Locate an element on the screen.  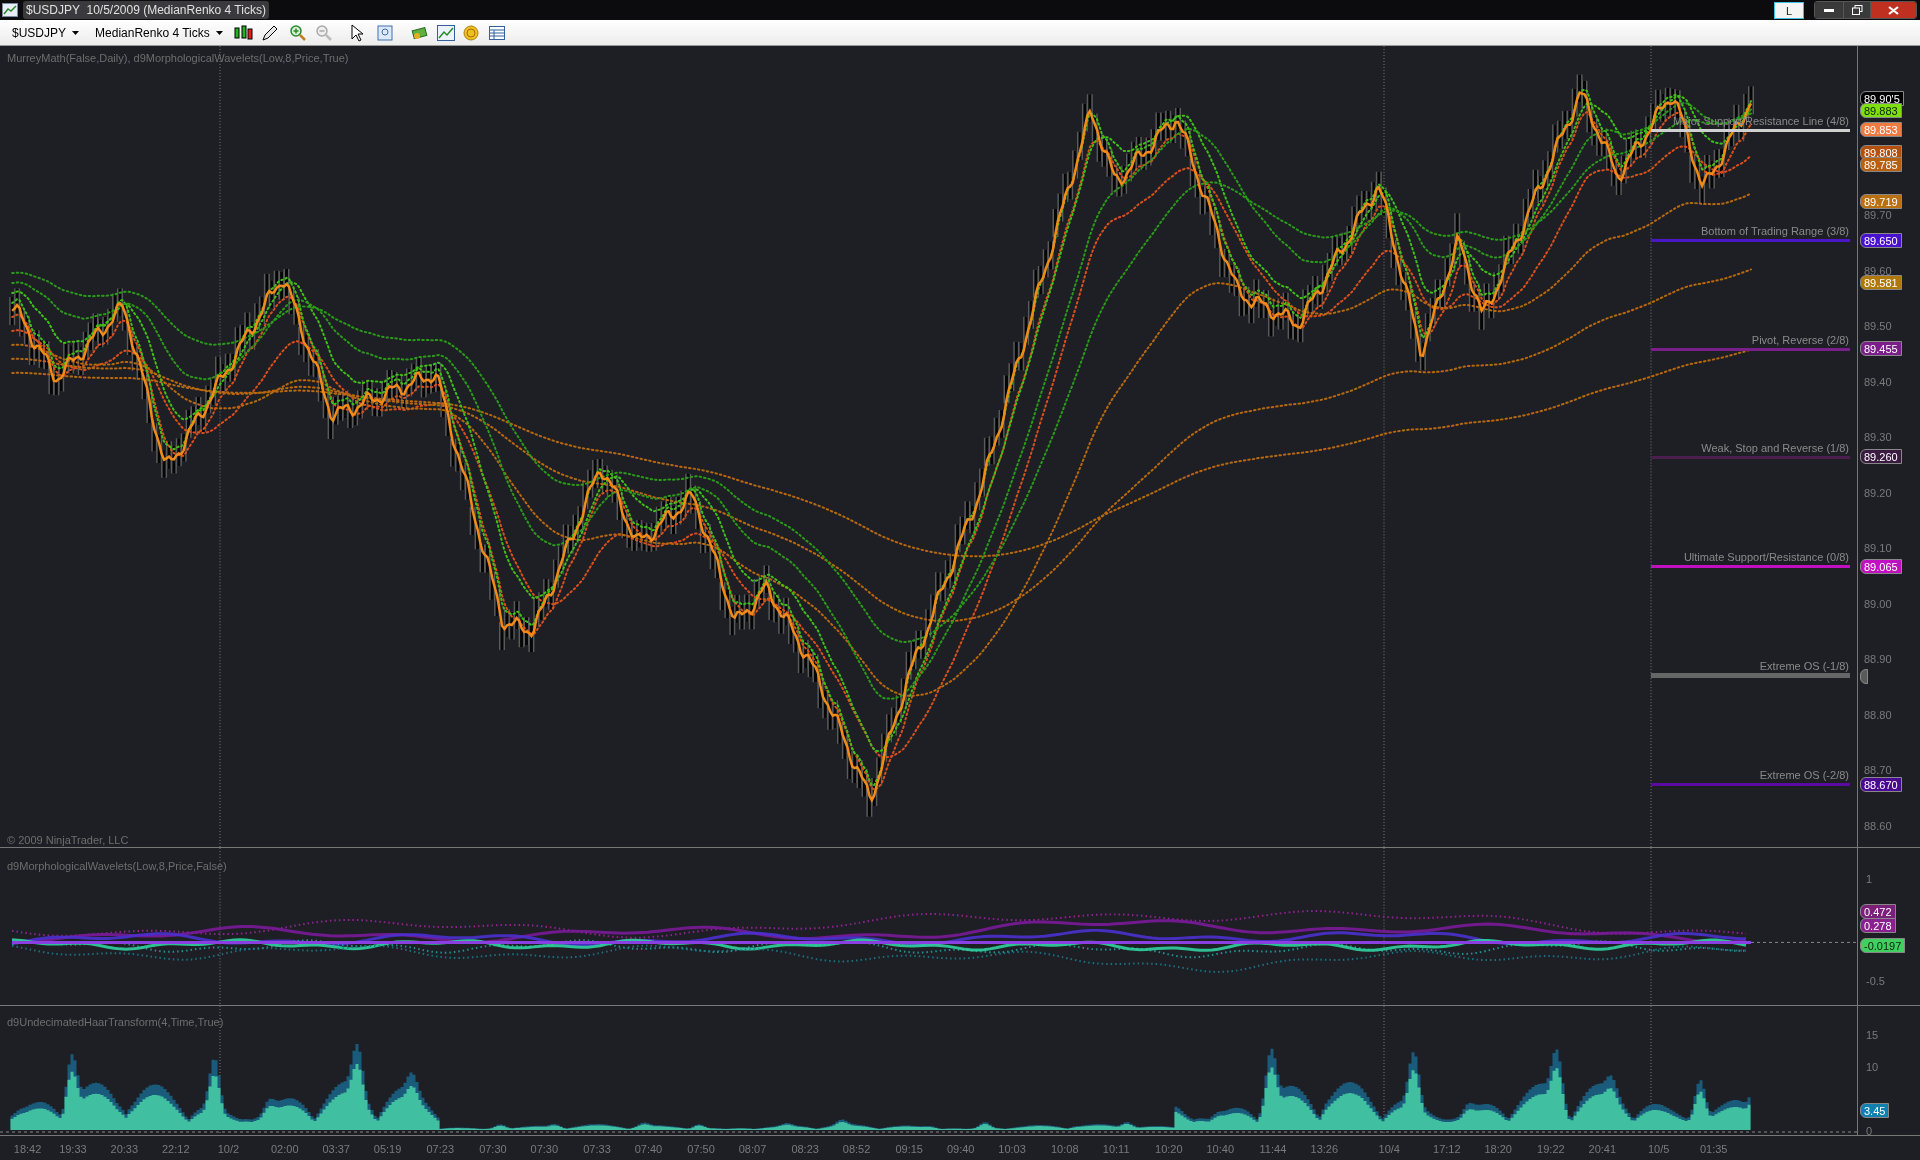
axis-tick-label: 88.80 is located at coordinates (1878, 715).